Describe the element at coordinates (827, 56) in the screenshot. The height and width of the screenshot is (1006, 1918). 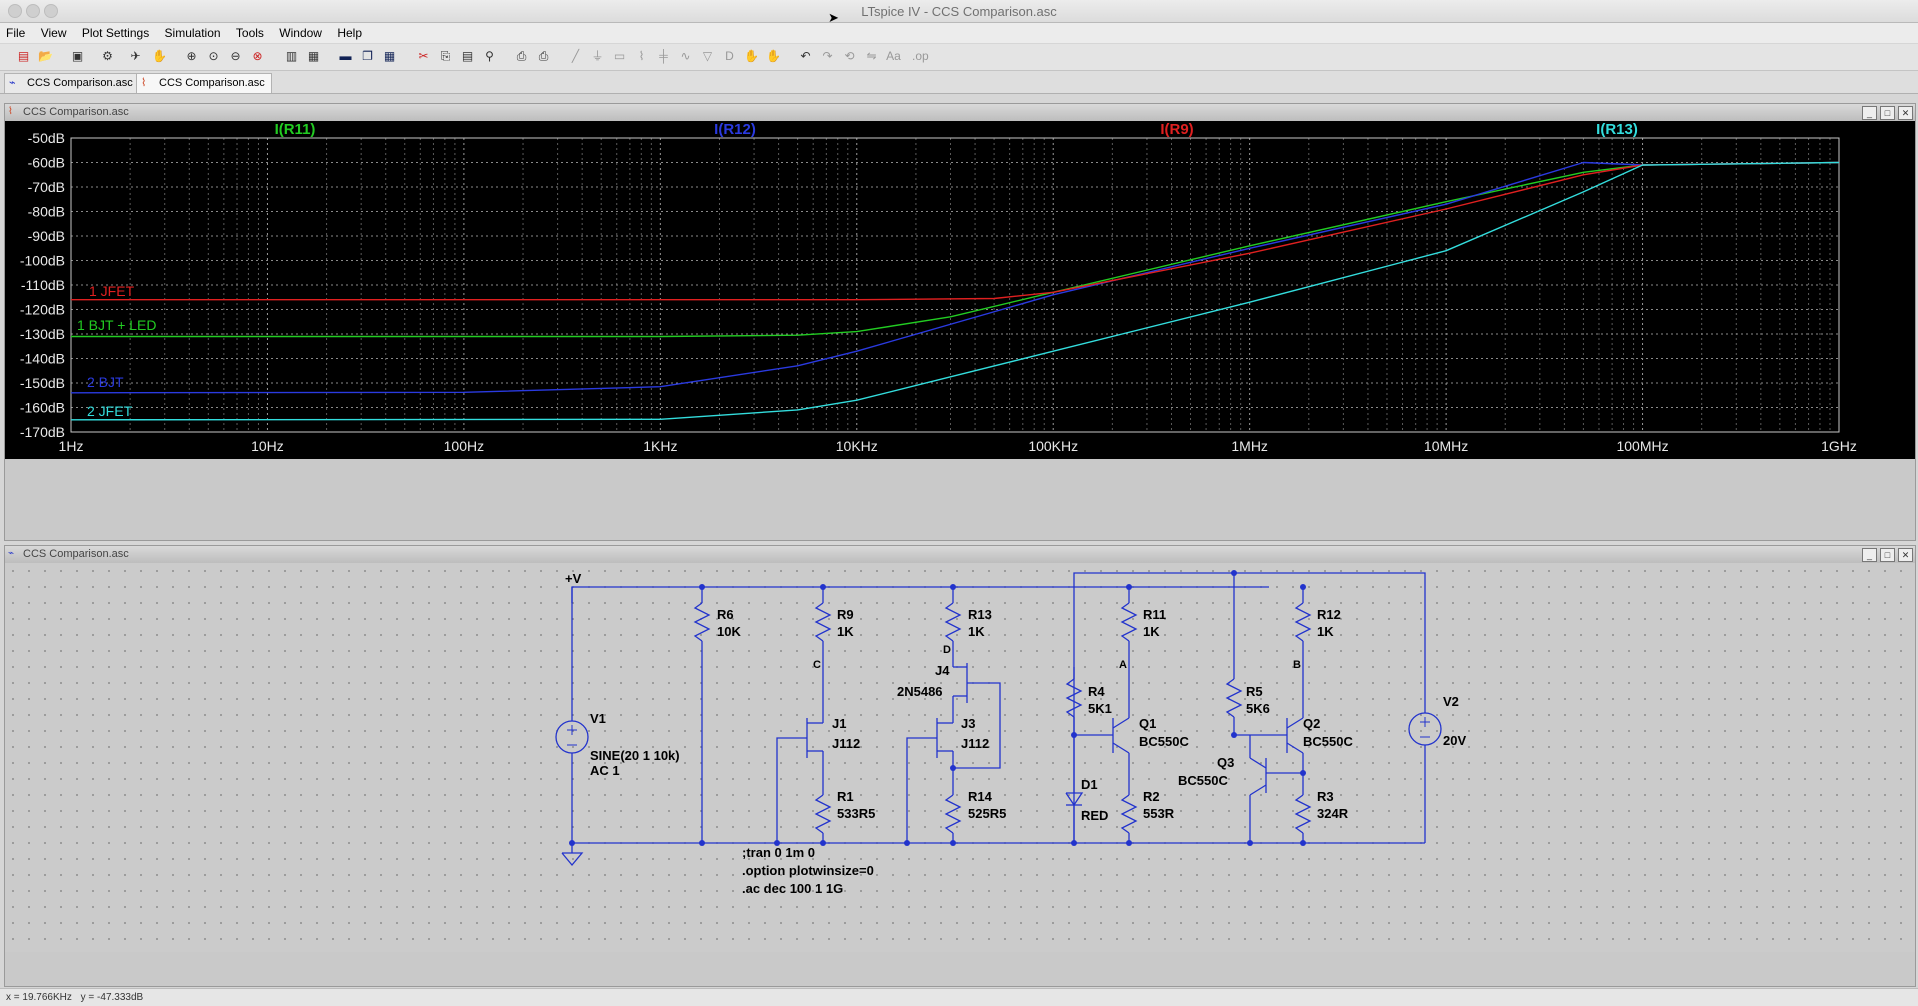
I see `redo-icon: ↷` at that location.